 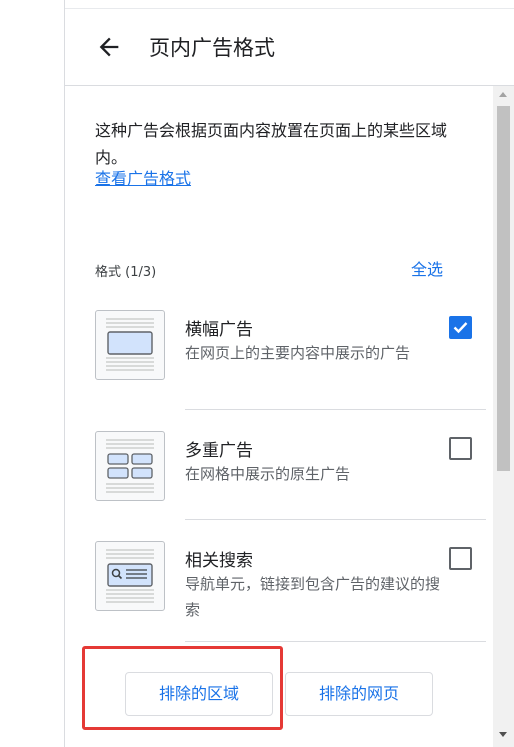 I want to click on select-all-button: 全选, so click(x=427, y=268).